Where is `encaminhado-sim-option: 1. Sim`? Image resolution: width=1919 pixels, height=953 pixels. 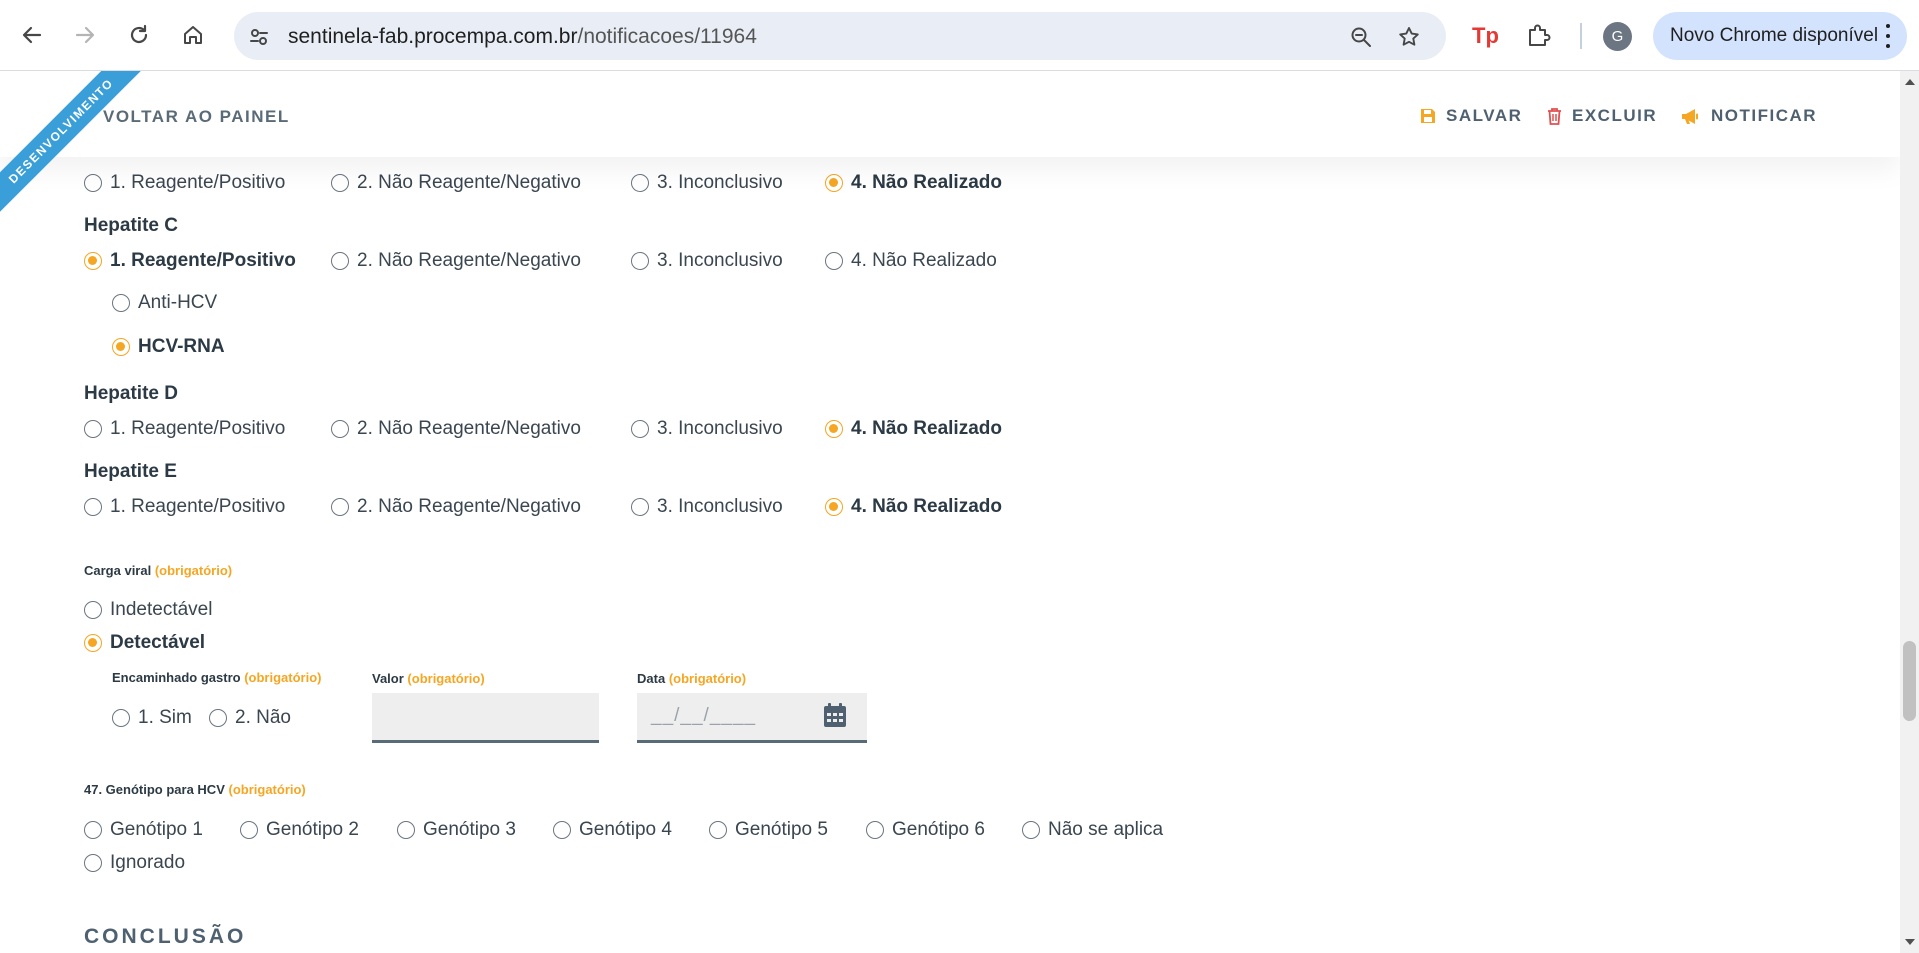
encaminhado-sim-option: 1. Sim is located at coordinates (152, 718).